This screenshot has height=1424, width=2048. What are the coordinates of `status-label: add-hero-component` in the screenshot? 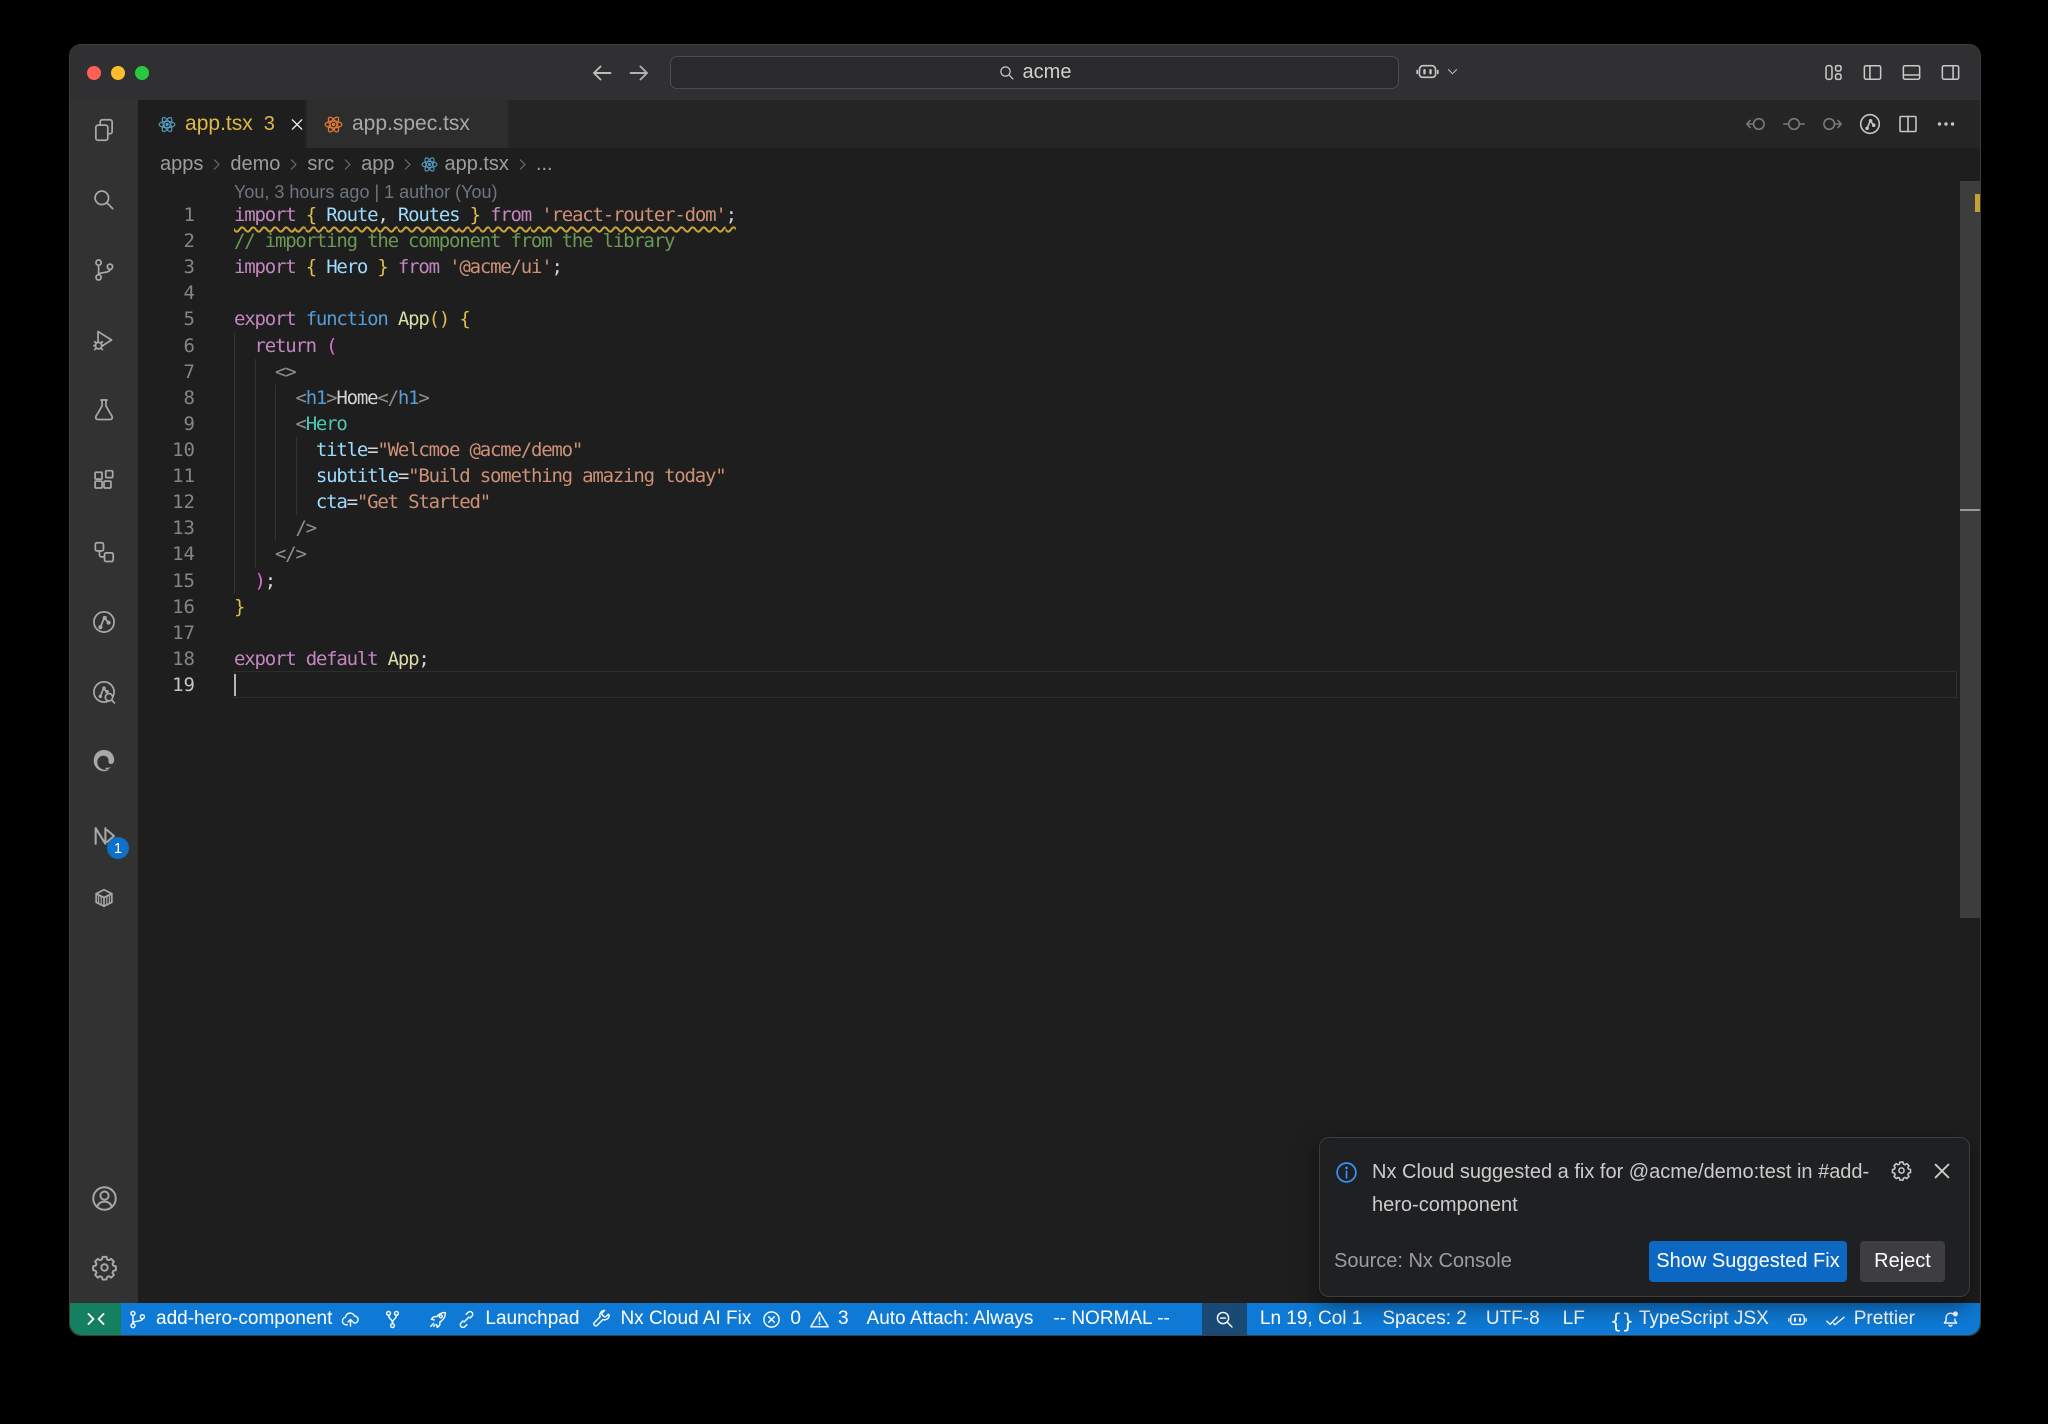 It's located at (244, 1318).